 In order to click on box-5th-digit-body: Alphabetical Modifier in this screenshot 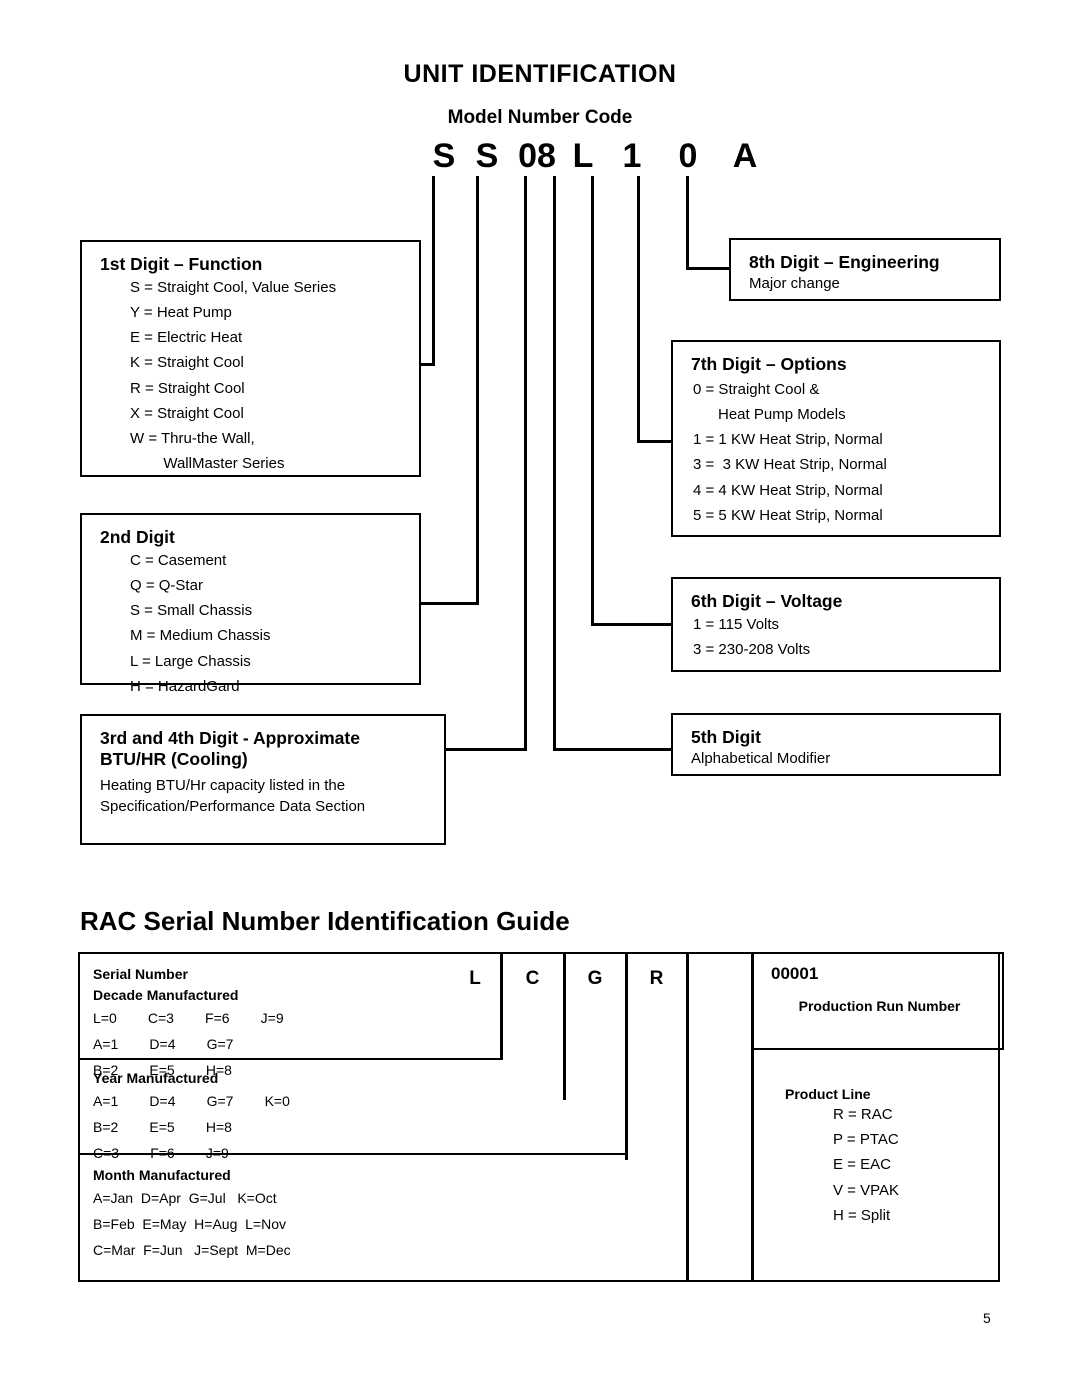, I will do `click(761, 759)`.